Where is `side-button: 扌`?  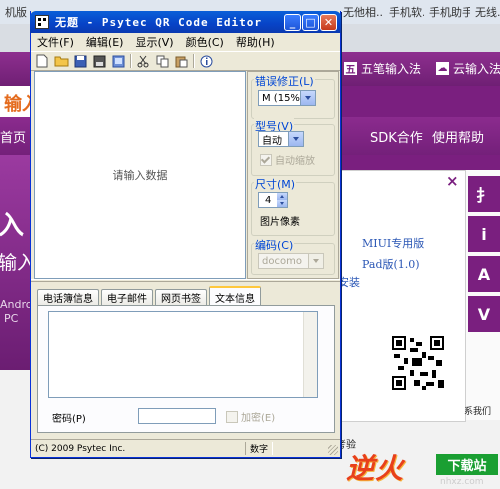
side-button: 扌 is located at coordinates (484, 194).